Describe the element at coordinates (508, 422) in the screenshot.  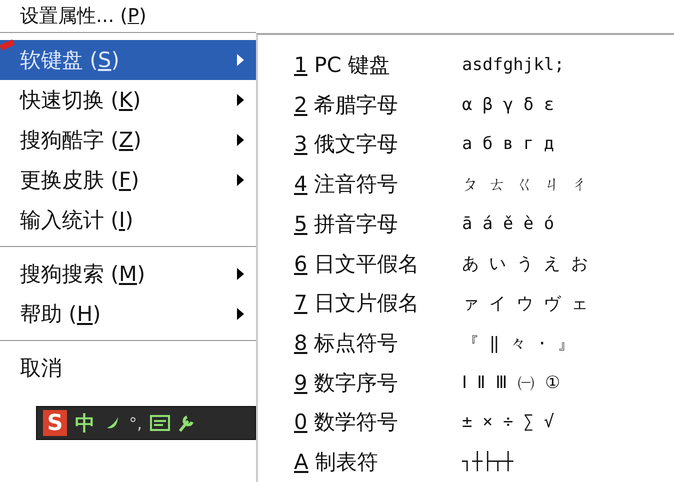
I see `character-sample: ± × ÷ ∑ √` at that location.